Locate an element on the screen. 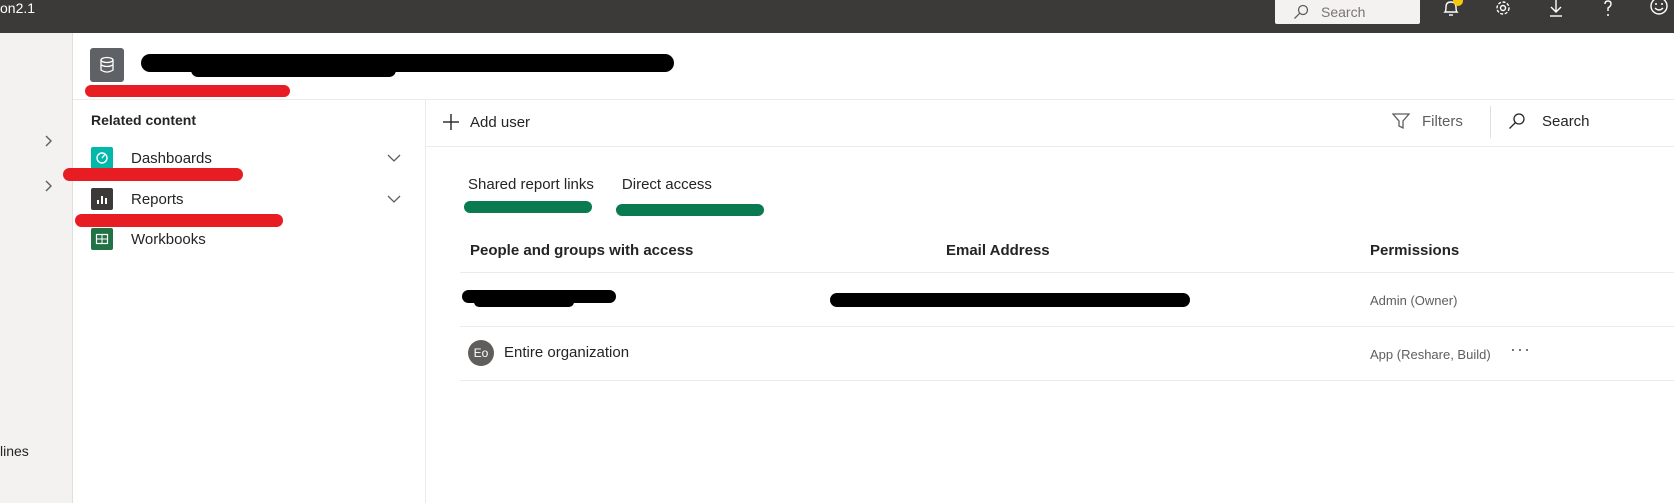 The image size is (1674, 503). redacted-user-name is located at coordinates (524, 302).